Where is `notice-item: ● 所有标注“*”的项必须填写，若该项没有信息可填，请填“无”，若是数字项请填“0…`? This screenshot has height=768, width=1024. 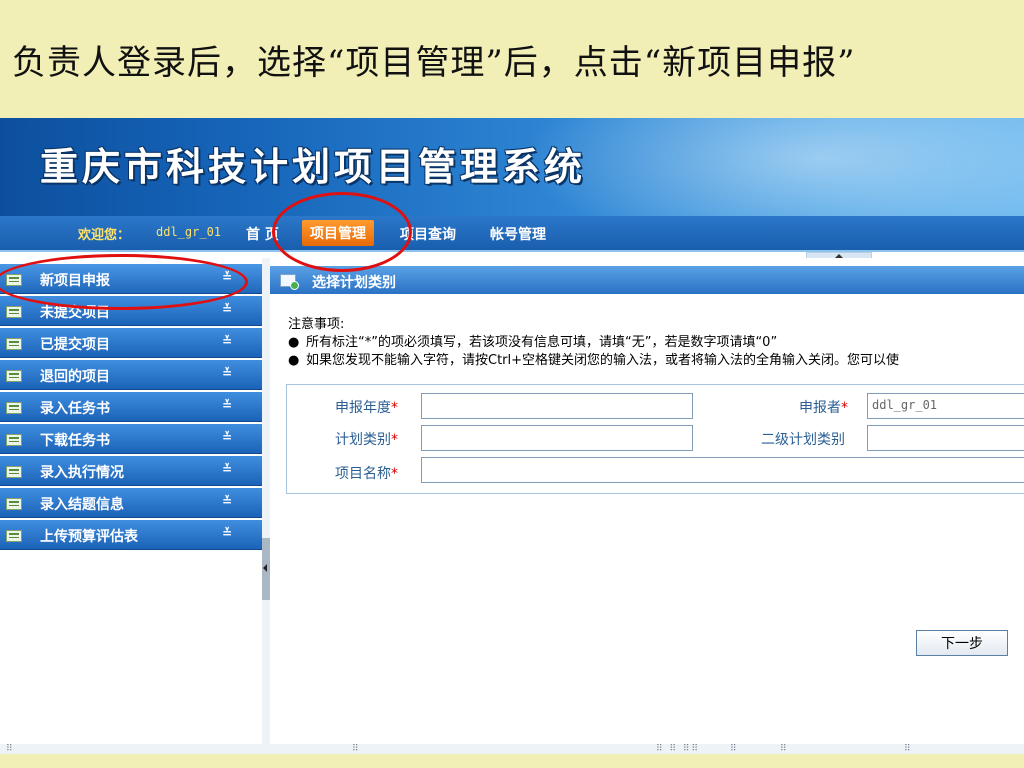
notice-item: ● 所有标注“*”的项必须填写，若该项没有信息可填，请填“无”，若是数字项请填“0… is located at coordinates (656, 343).